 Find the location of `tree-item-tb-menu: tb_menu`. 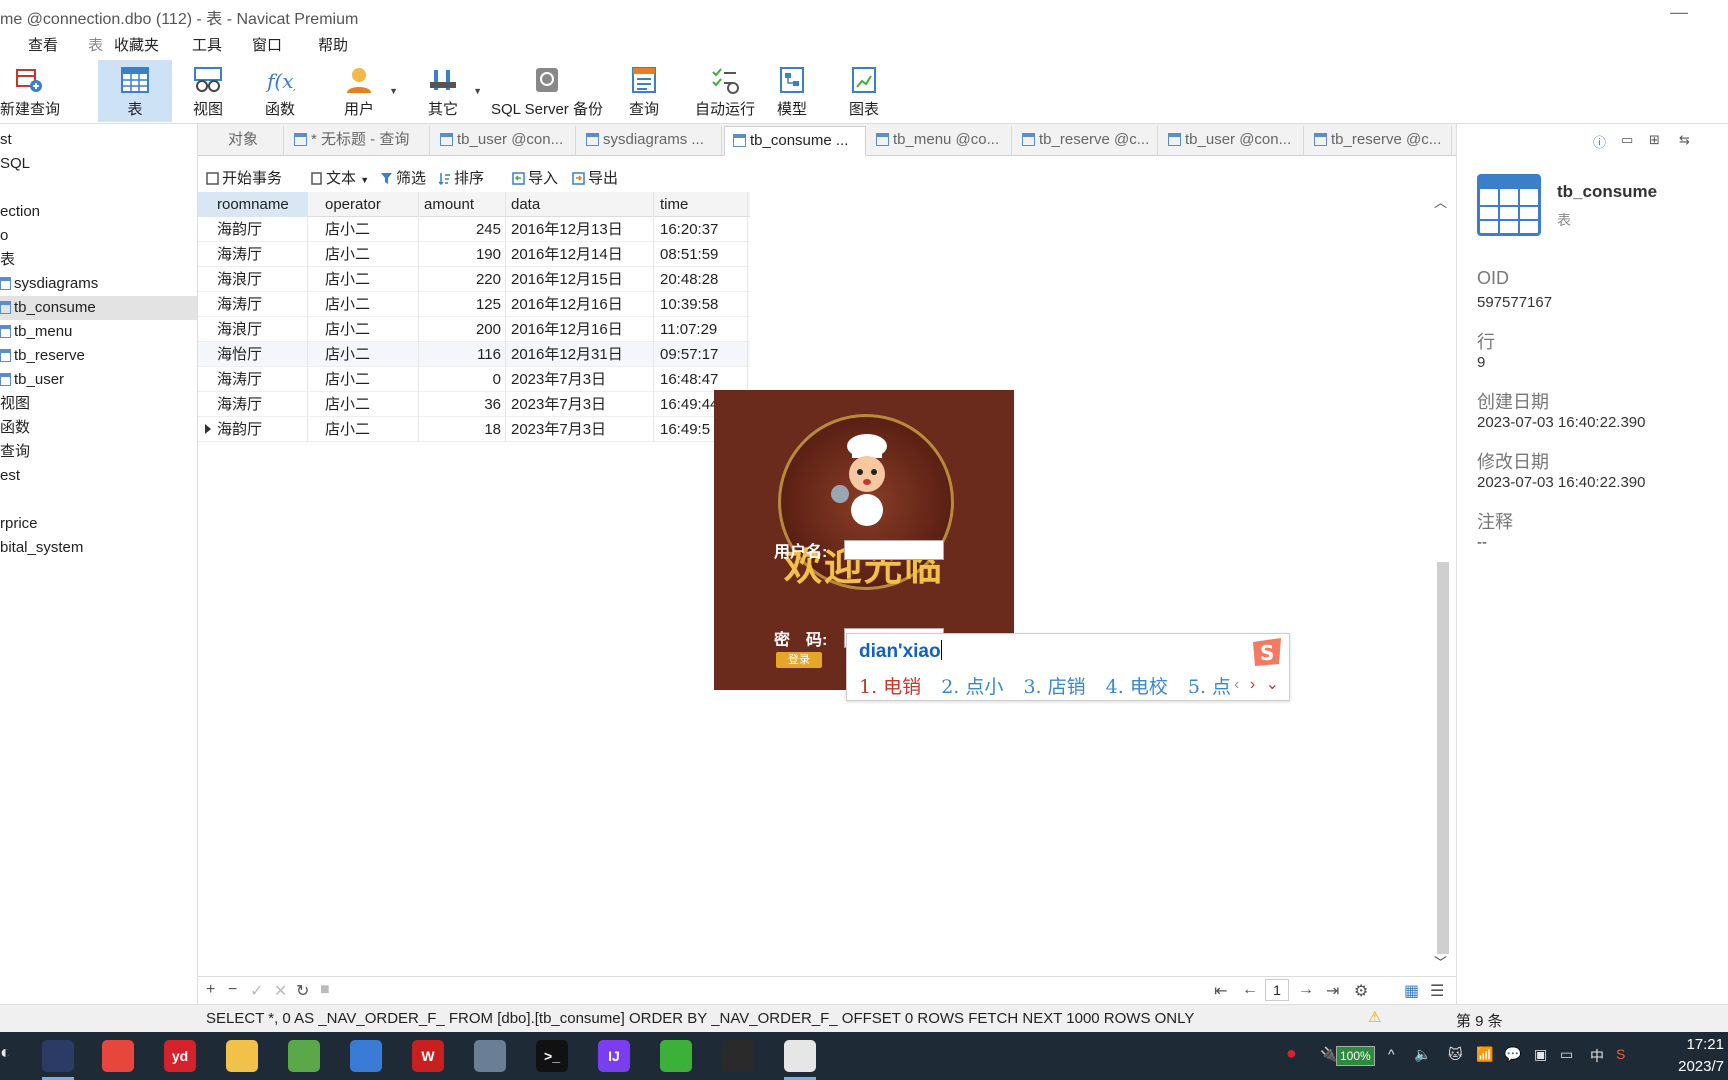

tree-item-tb-menu: tb_menu is located at coordinates (98, 332).